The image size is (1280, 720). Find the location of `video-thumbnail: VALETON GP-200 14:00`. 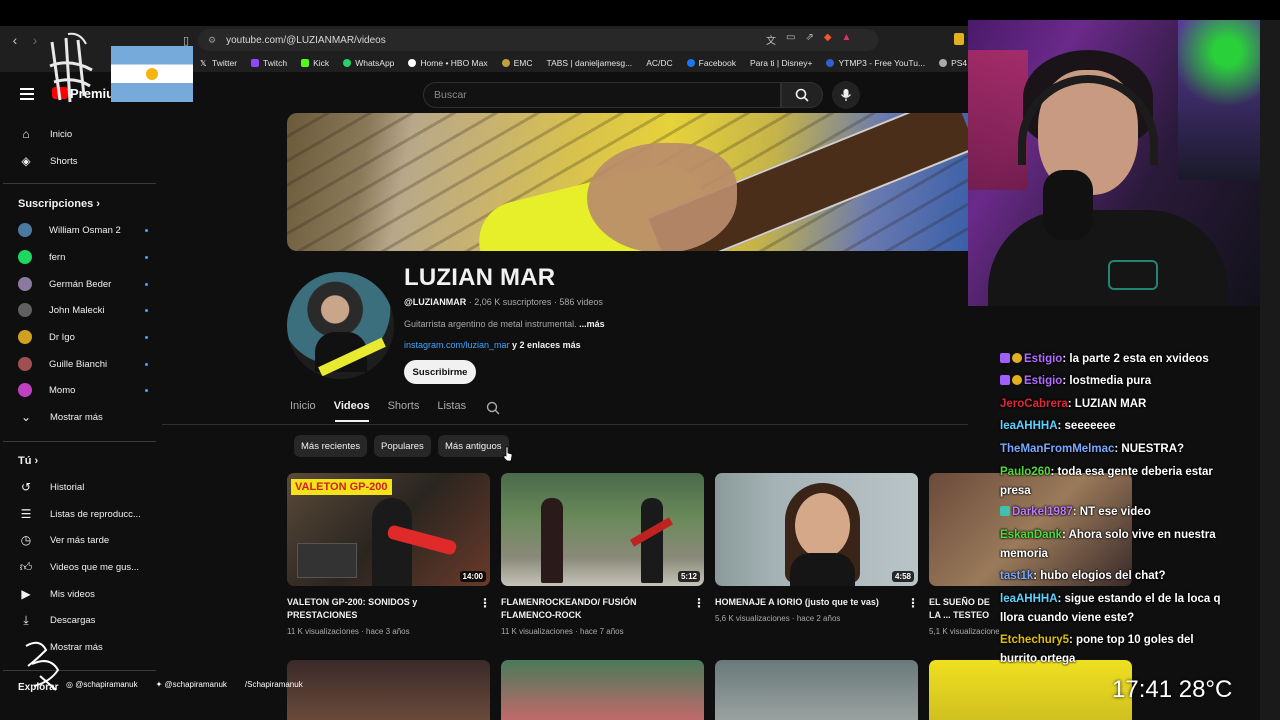

video-thumbnail: VALETON GP-200 14:00 is located at coordinates (388, 529).